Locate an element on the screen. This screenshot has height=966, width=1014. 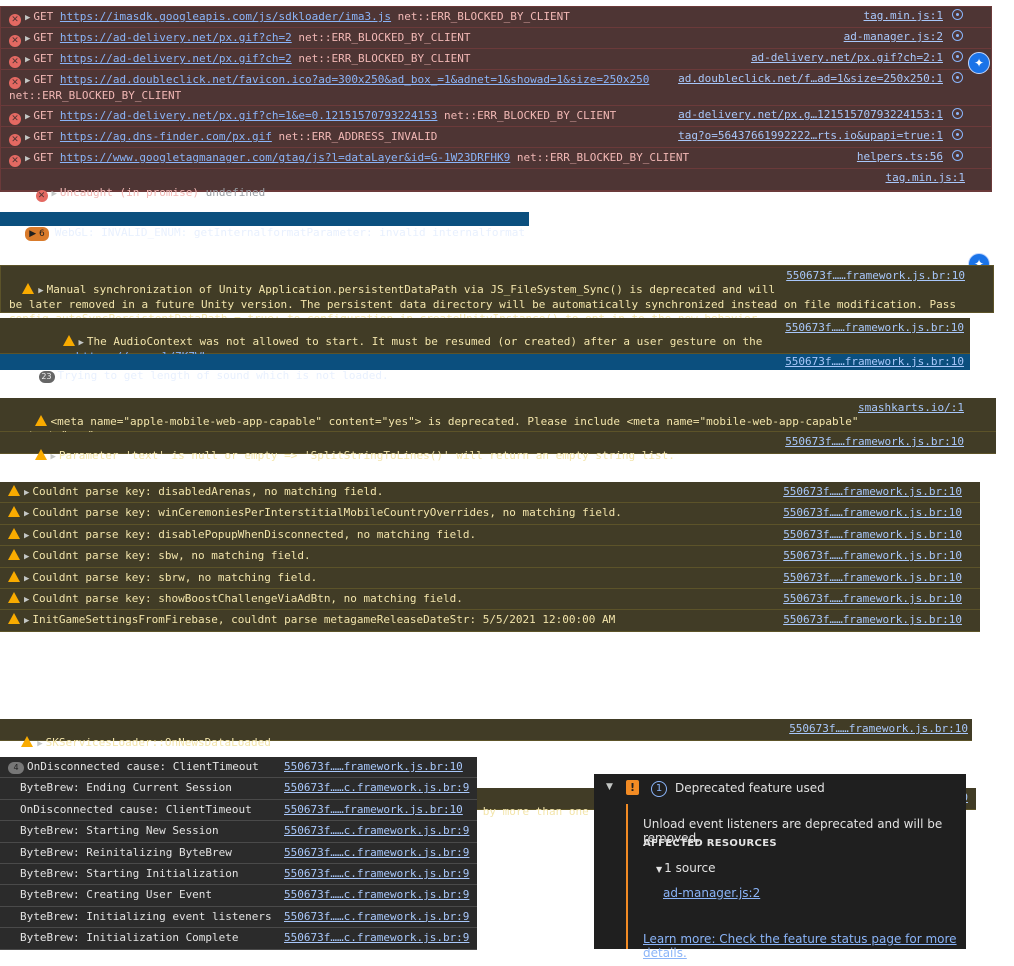
source-toggle: ▼ 1 source is located at coordinates (685, 868).